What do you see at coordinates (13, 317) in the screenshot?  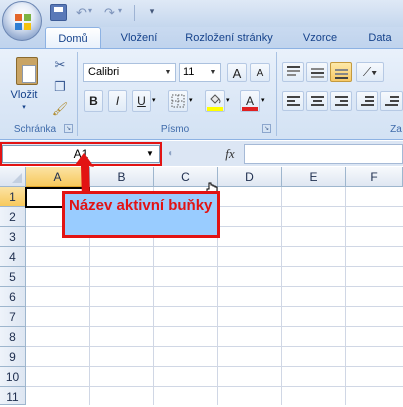 I see `row-header-7: 7` at bounding box center [13, 317].